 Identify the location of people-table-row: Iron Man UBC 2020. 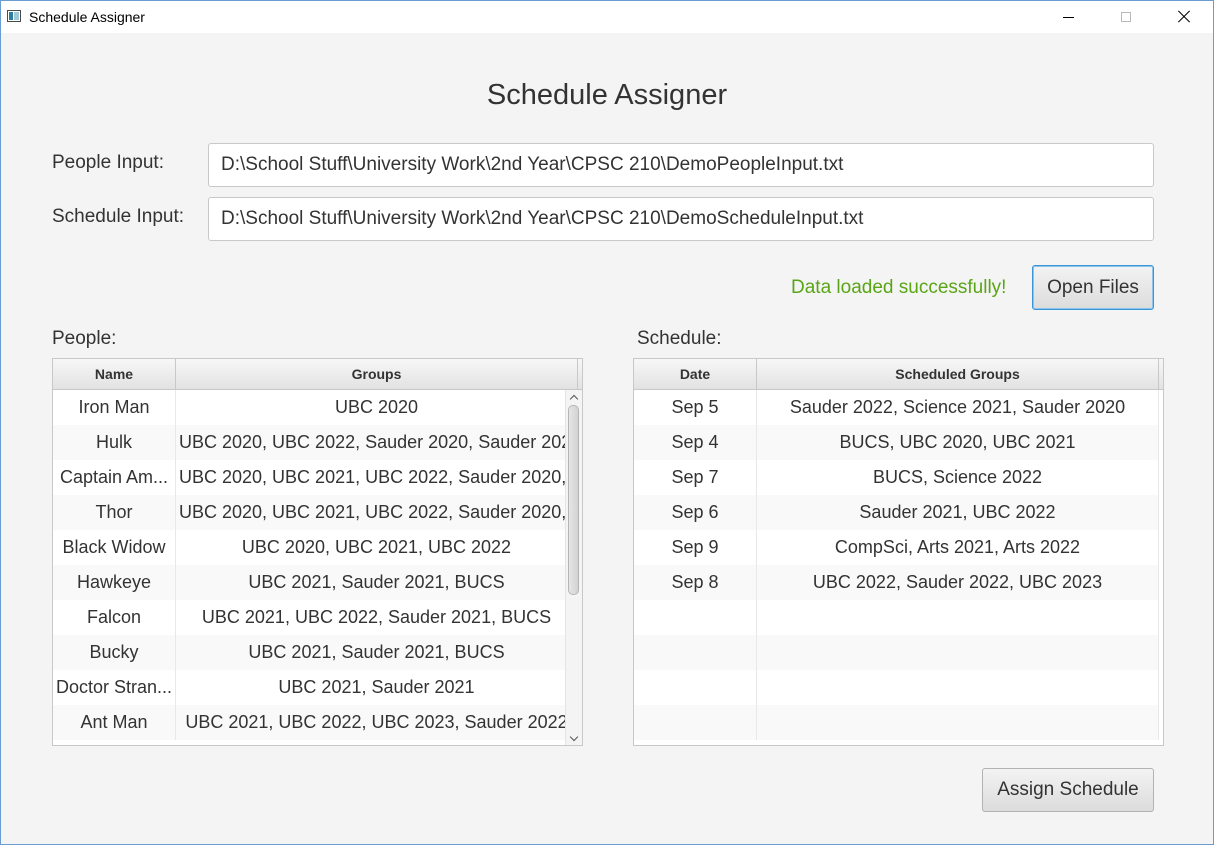
(315, 407).